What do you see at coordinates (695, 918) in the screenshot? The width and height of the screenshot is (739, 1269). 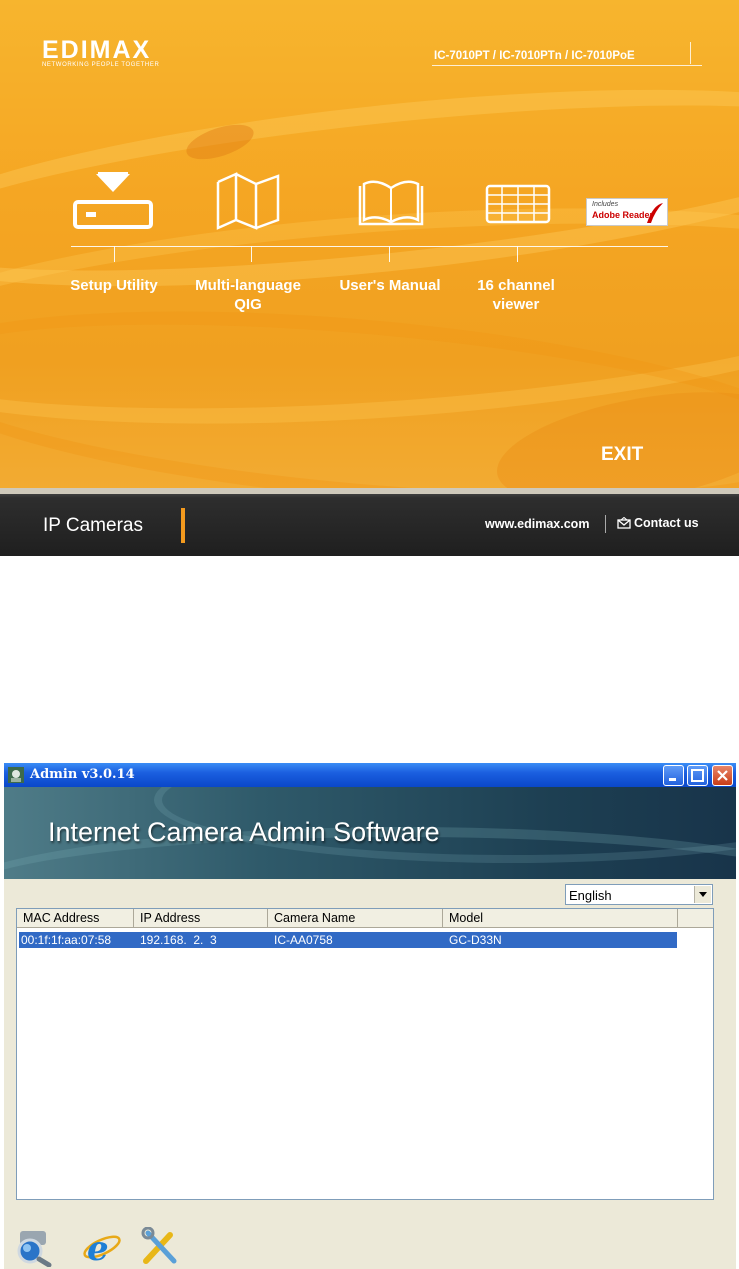 I see `column-header-empty` at bounding box center [695, 918].